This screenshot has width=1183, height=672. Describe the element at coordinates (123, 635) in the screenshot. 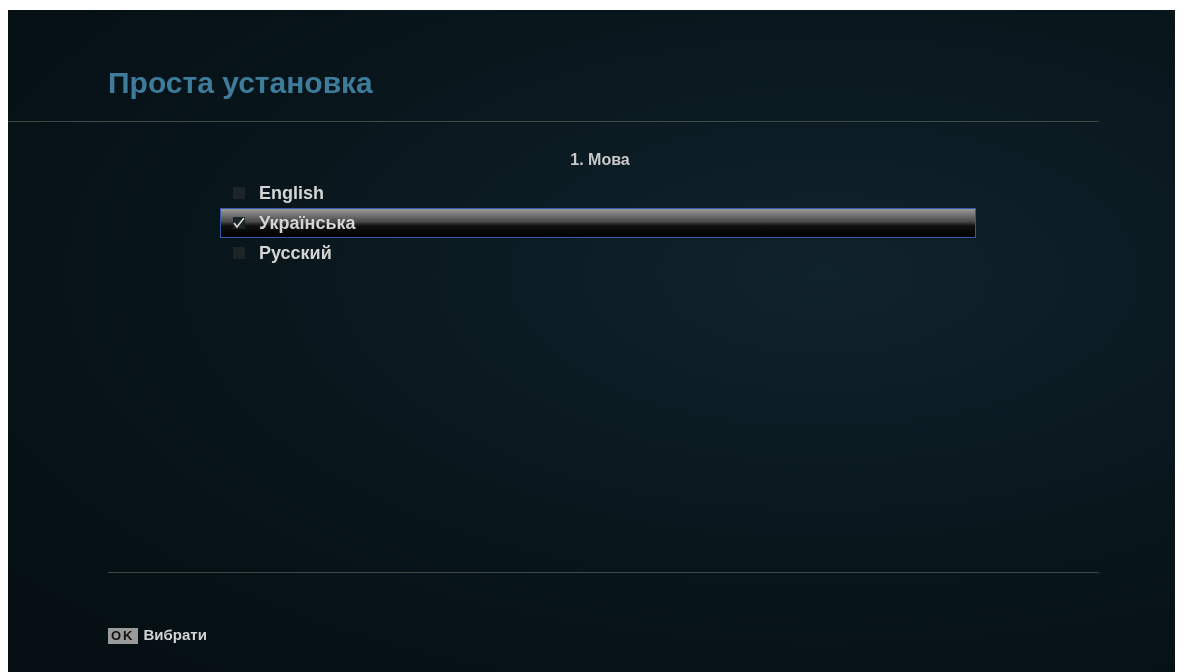

I see `ok-key-icon: OK` at that location.